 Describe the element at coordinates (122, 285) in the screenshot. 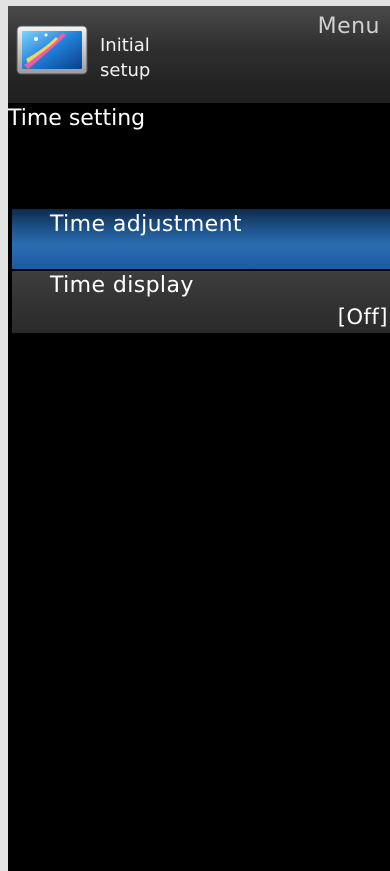

I see `menu-item-label: Time display` at that location.